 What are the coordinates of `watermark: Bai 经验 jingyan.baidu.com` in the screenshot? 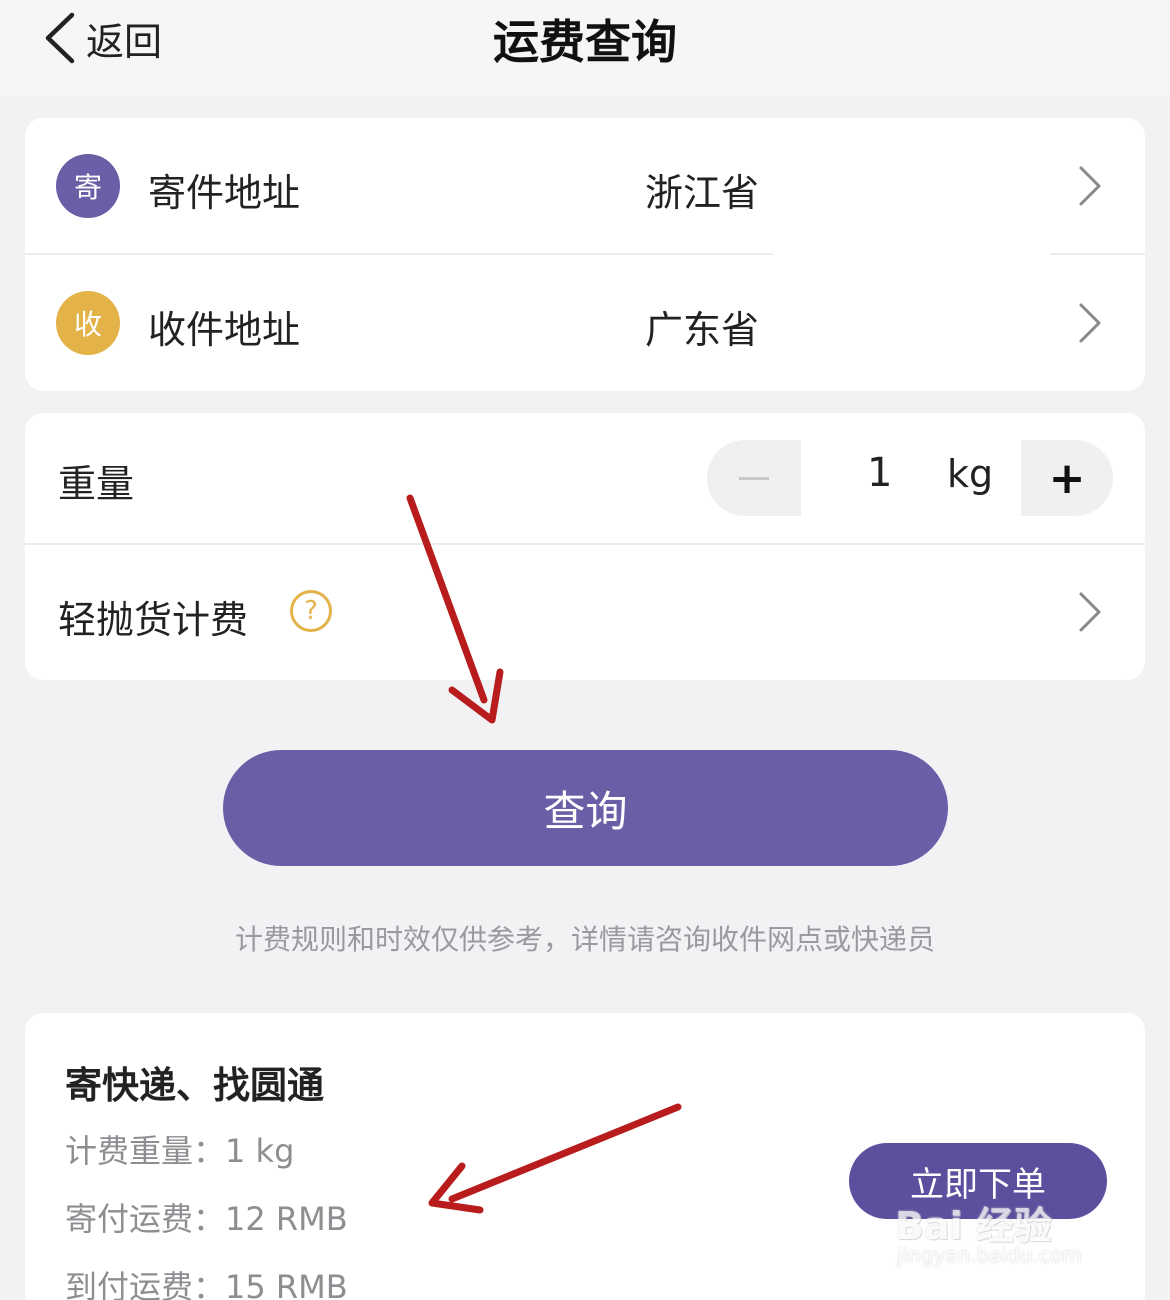 It's located at (1010, 1235).